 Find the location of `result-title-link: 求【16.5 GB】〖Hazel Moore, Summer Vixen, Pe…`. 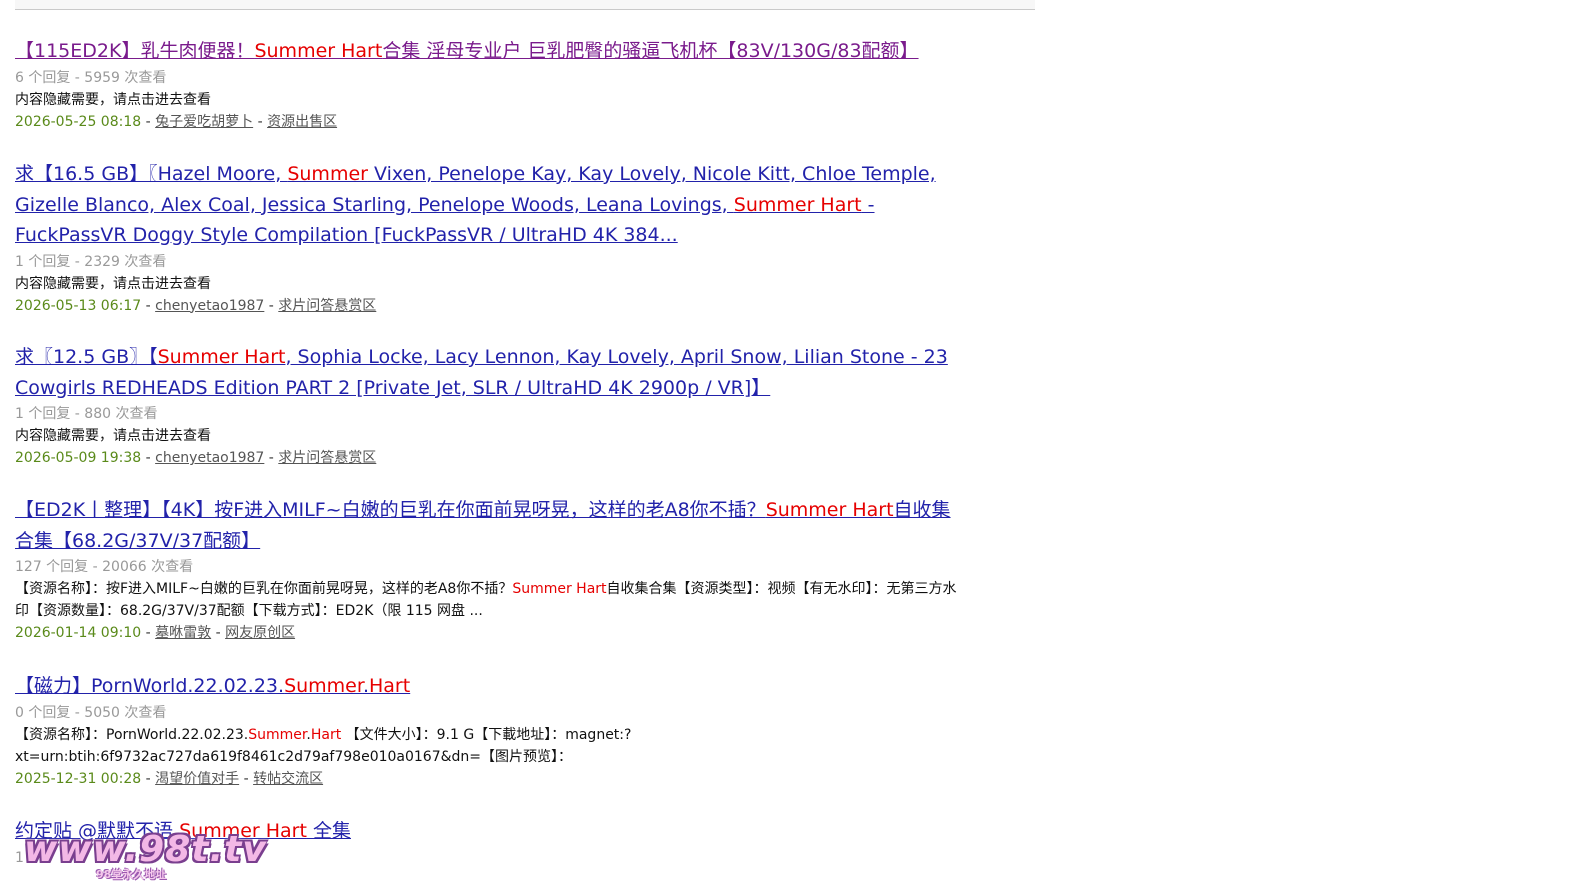

result-title-link: 求【16.5 GB】〖Hazel Moore, Summer Vixen, Pe… is located at coordinates (490, 205).